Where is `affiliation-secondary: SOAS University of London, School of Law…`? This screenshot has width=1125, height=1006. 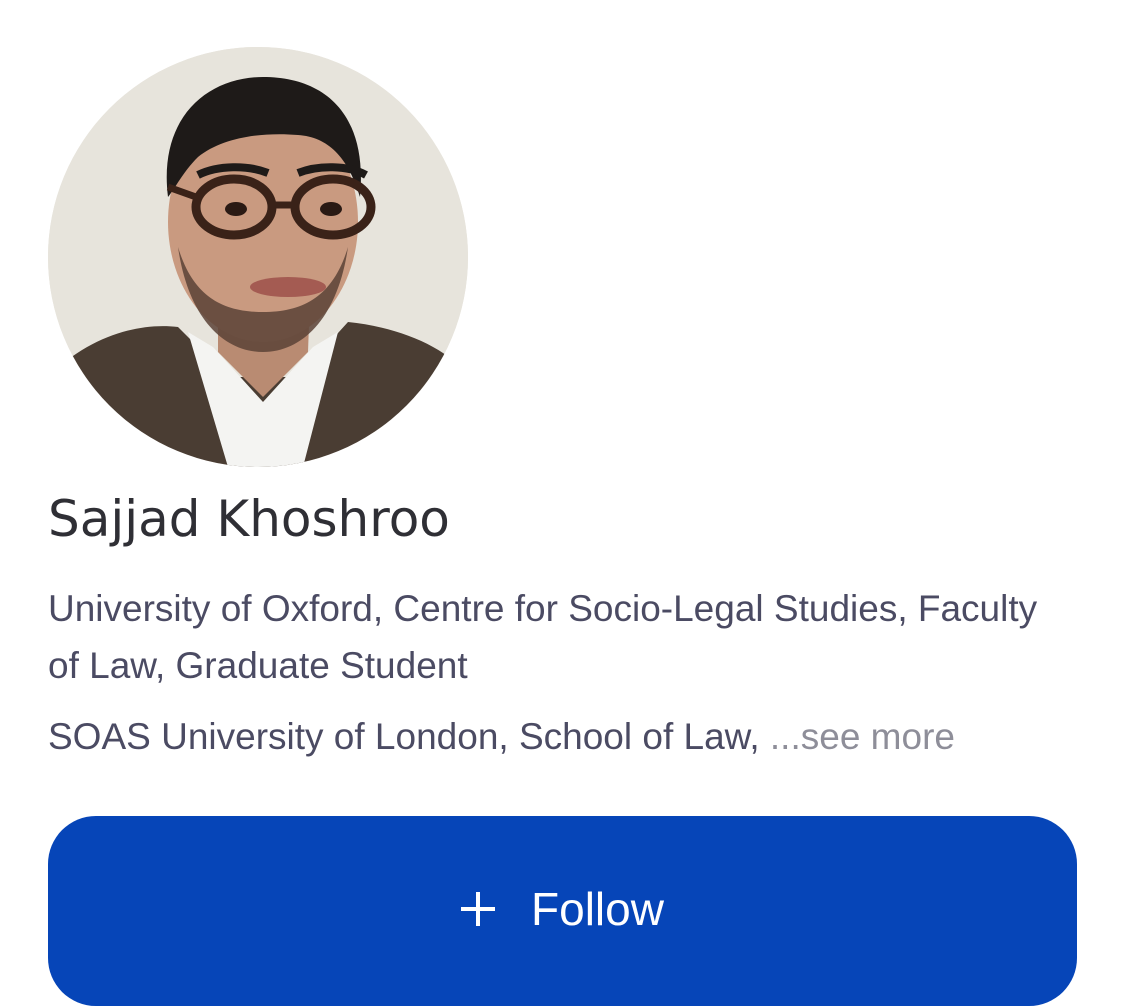 affiliation-secondary: SOAS University of London, School of Law… is located at coordinates (404, 736).